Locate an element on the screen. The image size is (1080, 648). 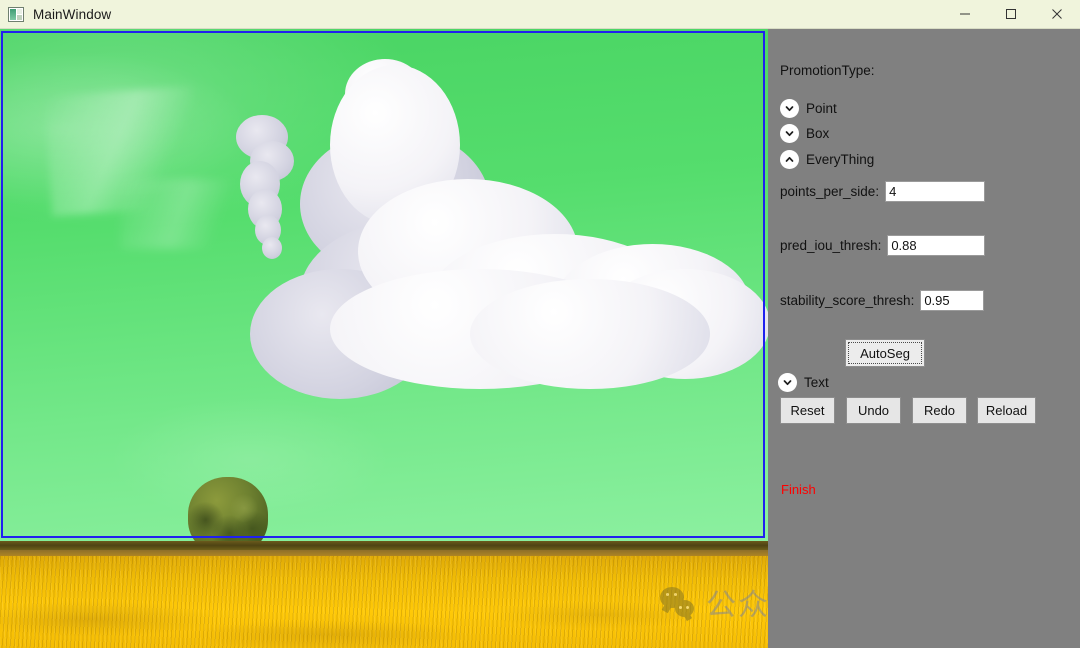
status-message: Finish is located at coordinates (798, 489).